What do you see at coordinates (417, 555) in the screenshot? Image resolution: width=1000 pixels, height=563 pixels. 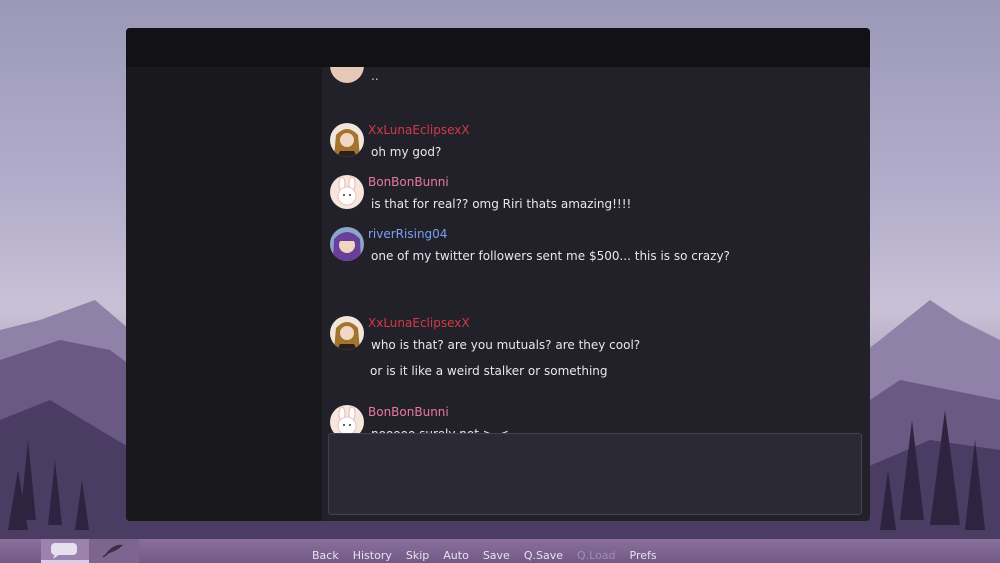 I see `skip-button: Skip` at bounding box center [417, 555].